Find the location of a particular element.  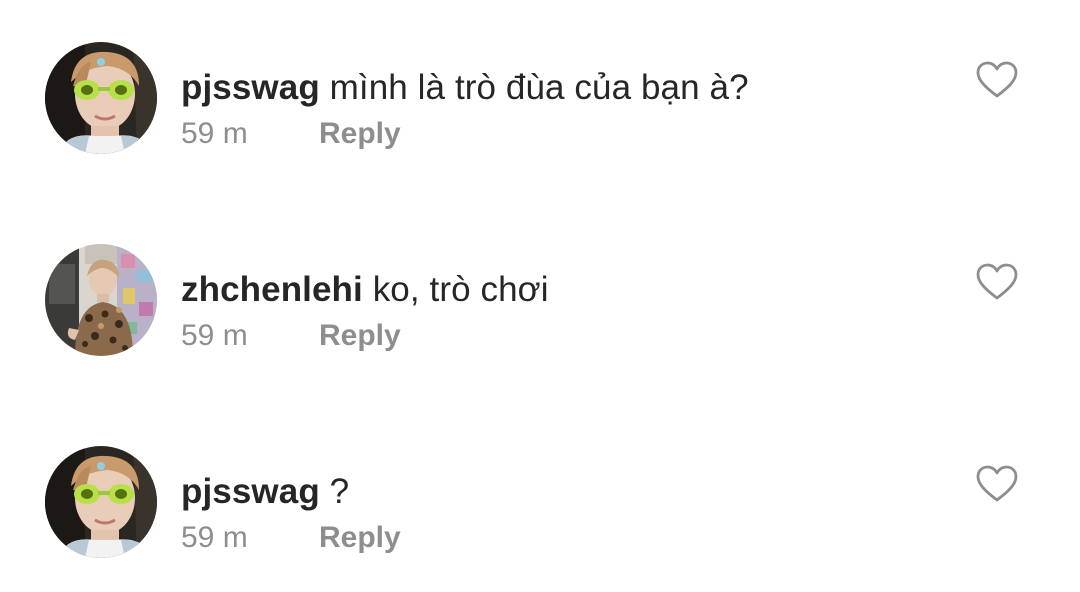

comment-text-line: pjsswag ? is located at coordinates (265, 492).